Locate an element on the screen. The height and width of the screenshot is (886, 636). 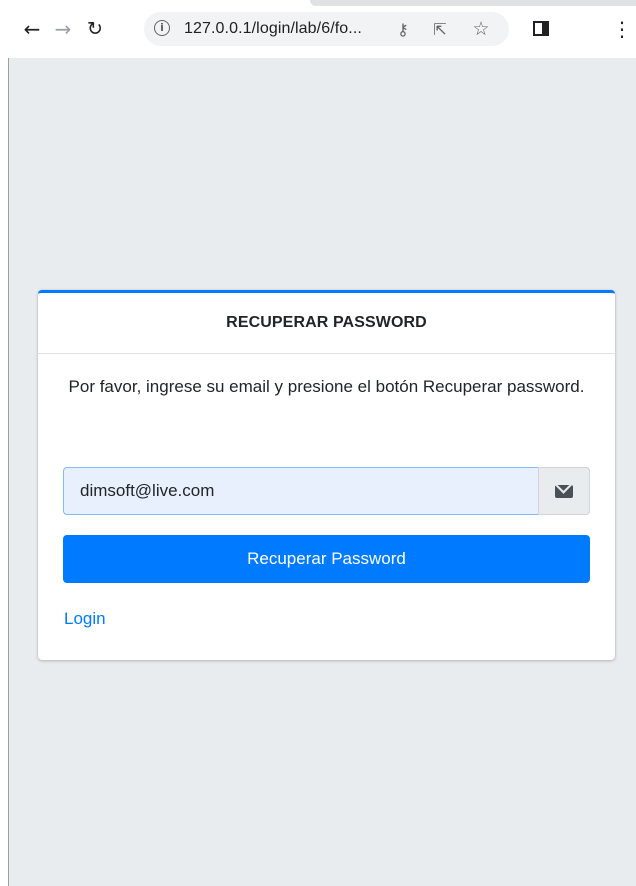
email-addon is located at coordinates (564, 491).